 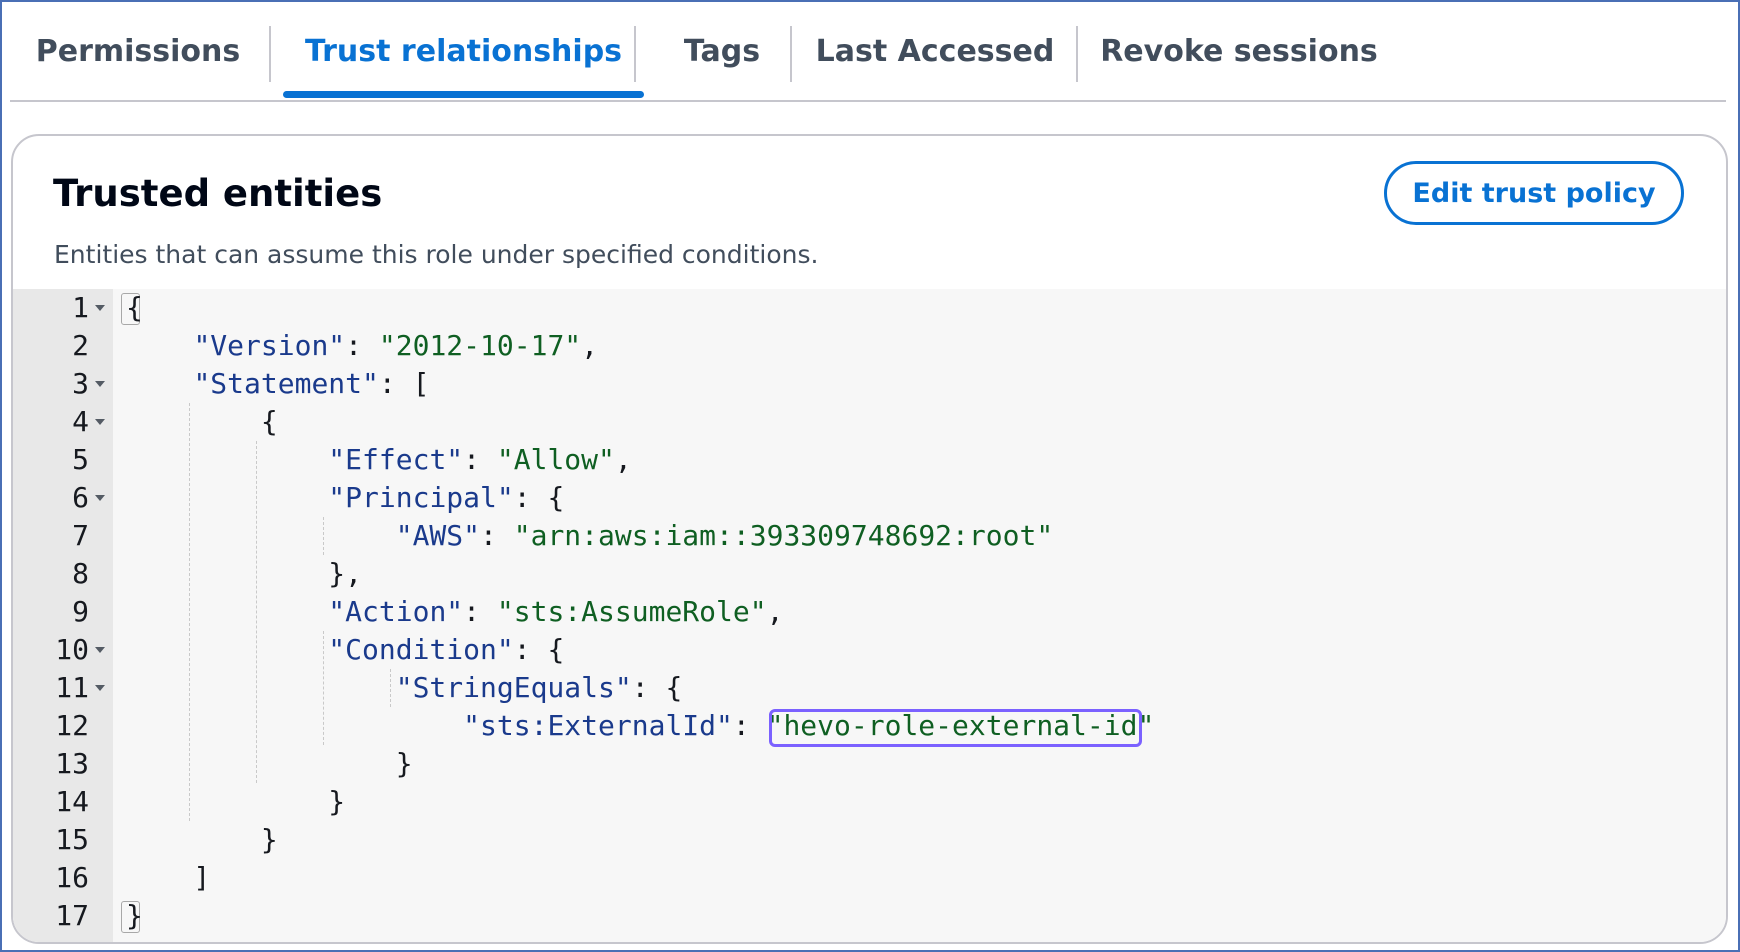 I want to click on json-key: "Statement", so click(x=286, y=383).